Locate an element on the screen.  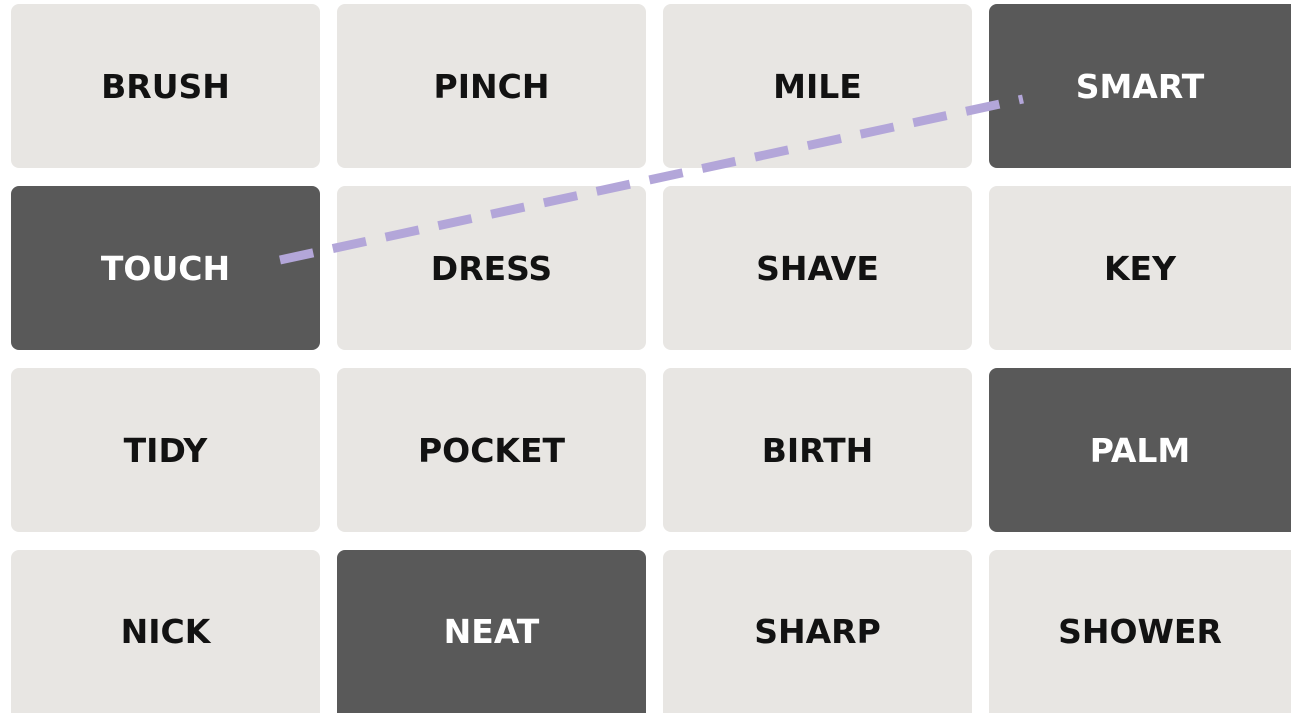
tile-word: BIRTH is located at coordinates (817, 450).